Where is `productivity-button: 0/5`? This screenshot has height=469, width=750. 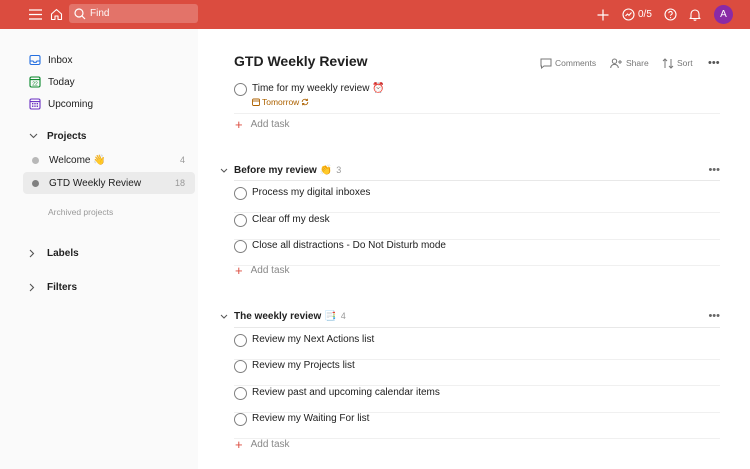 productivity-button: 0/5 is located at coordinates (639, 14).